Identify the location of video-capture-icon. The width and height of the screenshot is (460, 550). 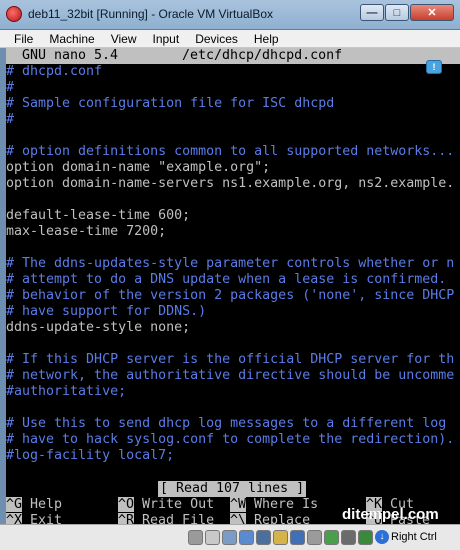
(314, 537).